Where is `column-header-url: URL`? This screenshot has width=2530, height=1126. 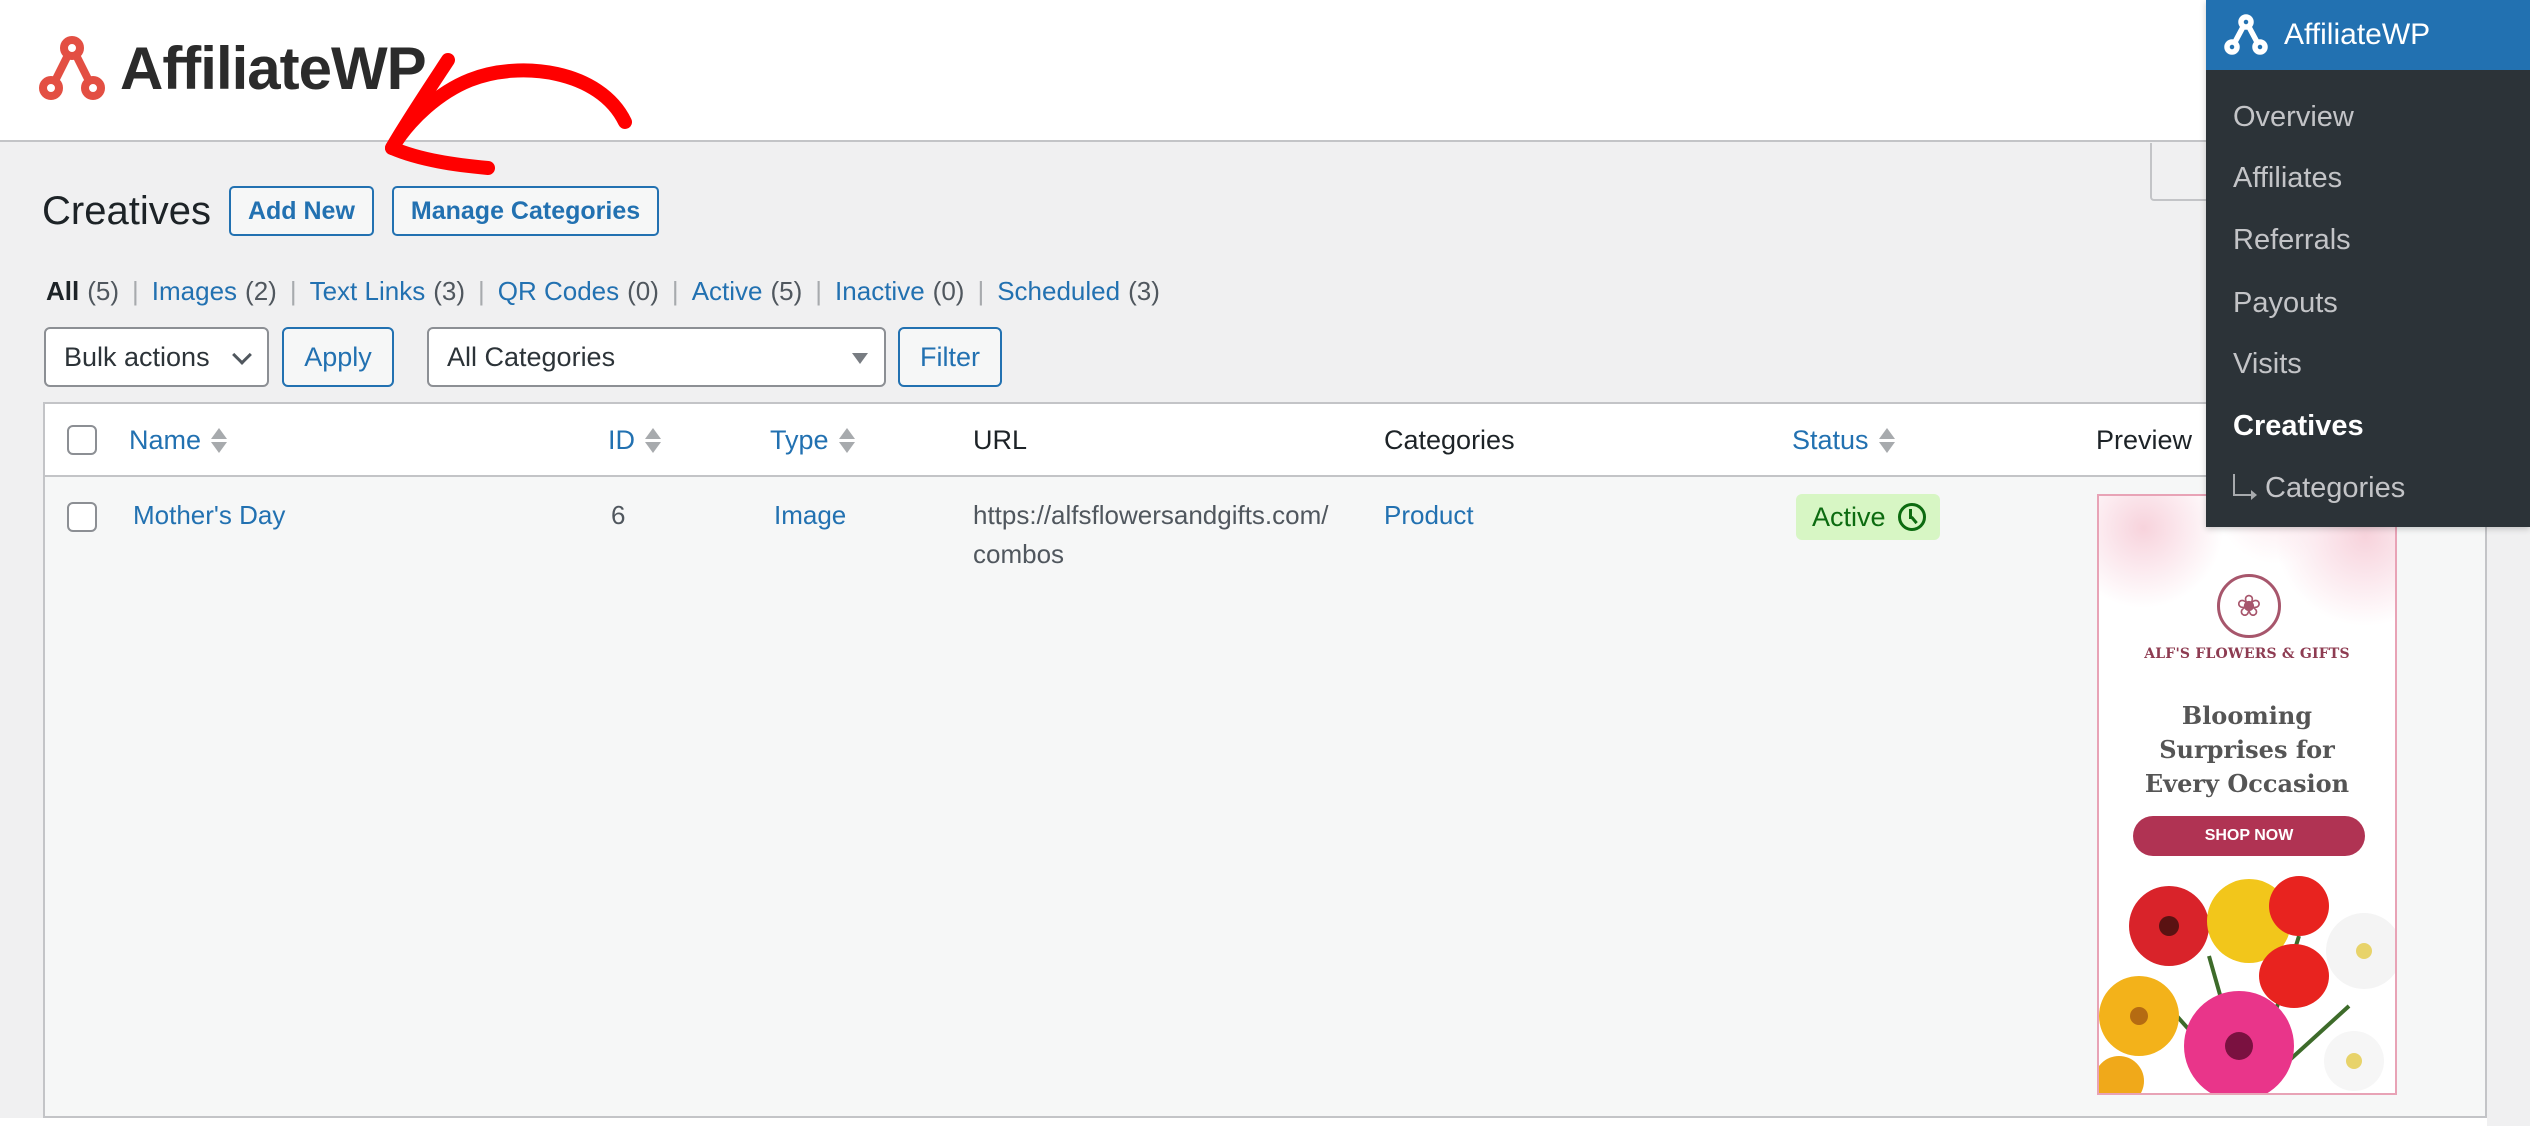
column-header-url: URL is located at coordinates (1000, 440).